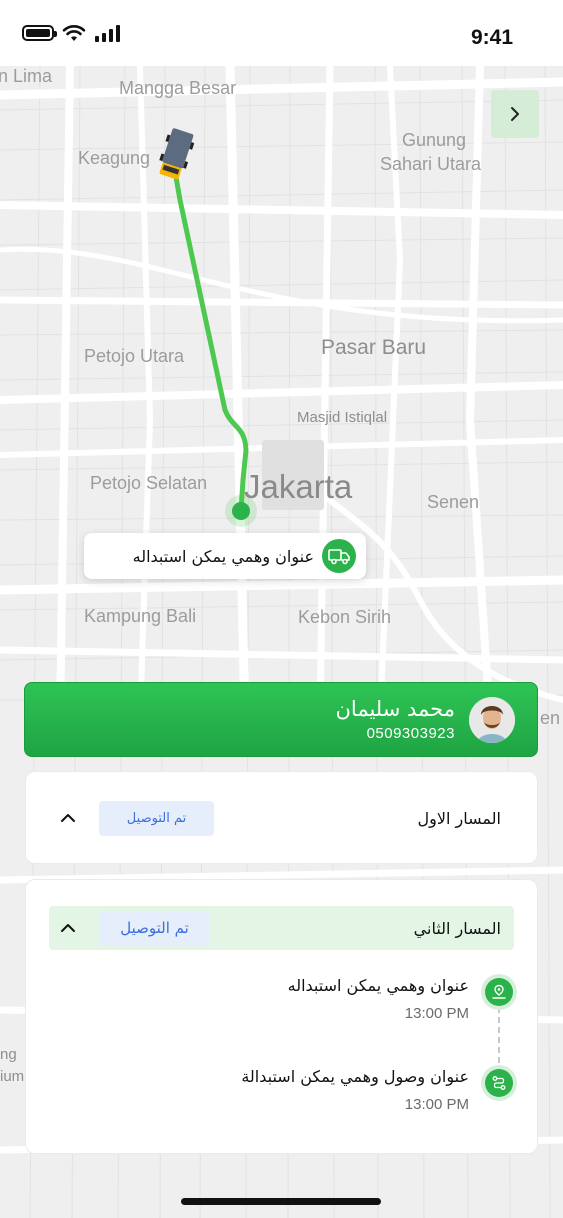 This screenshot has height=1218, width=563. Describe the element at coordinates (345, 617) in the screenshot. I see `map-label: Kebon Sirih` at that location.